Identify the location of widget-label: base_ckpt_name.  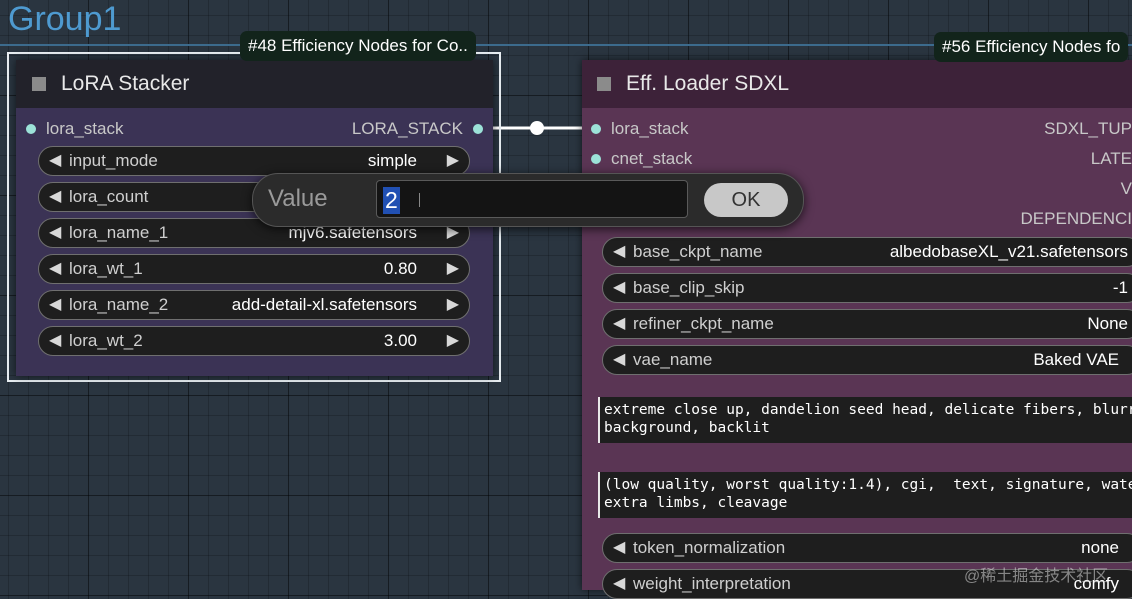
(698, 251).